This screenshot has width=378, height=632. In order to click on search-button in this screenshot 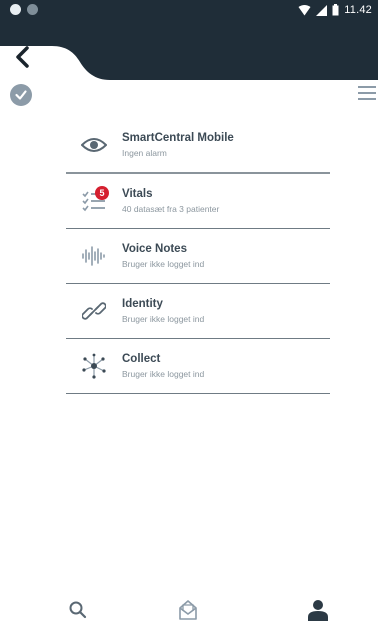, I will do `click(78, 610)`.